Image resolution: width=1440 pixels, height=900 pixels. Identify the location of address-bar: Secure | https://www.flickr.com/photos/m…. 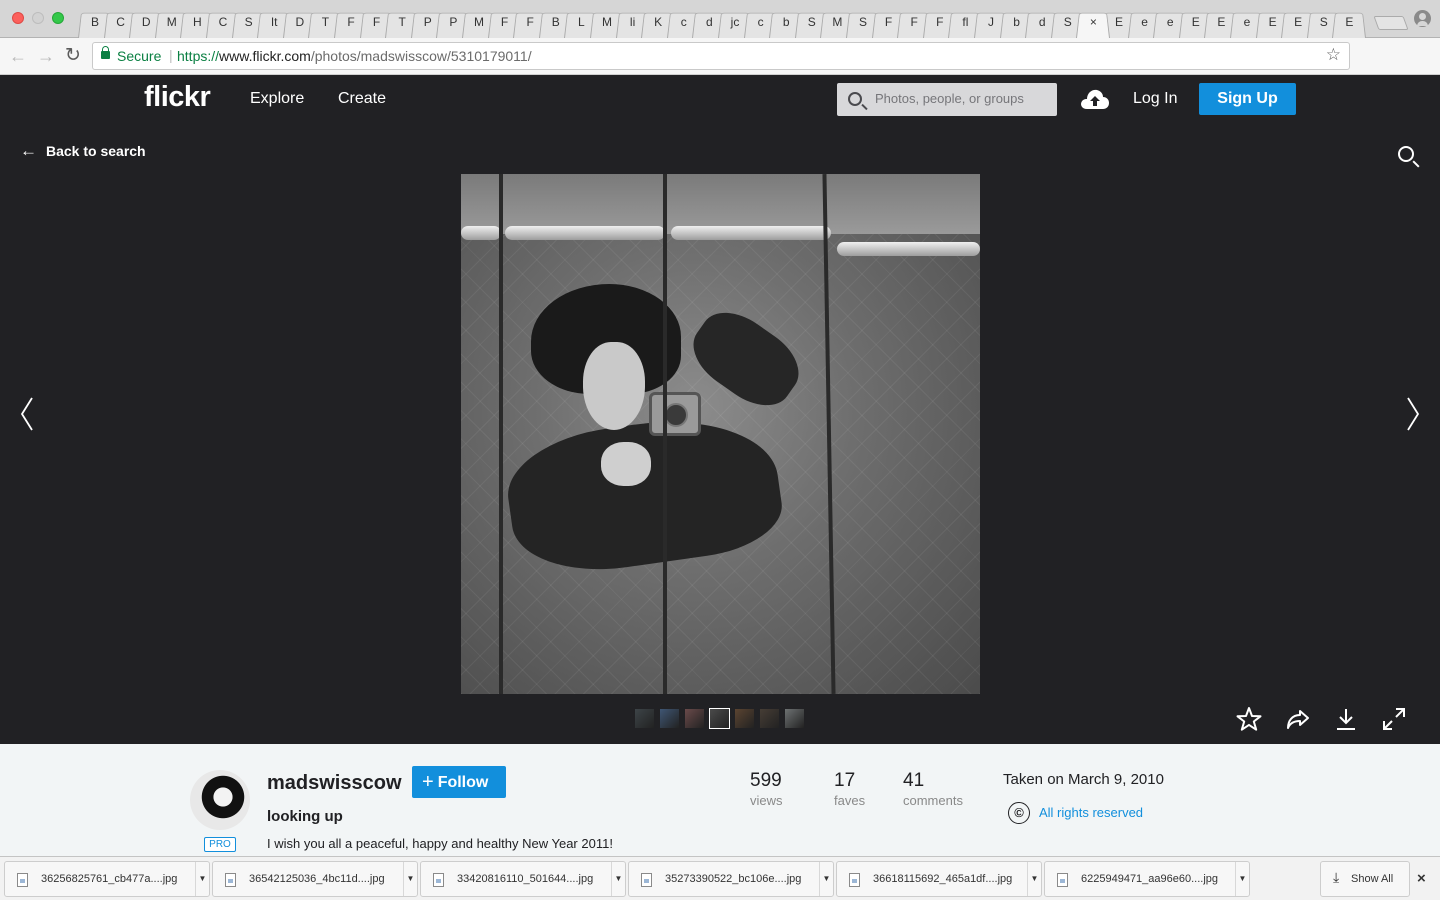
(721, 56).